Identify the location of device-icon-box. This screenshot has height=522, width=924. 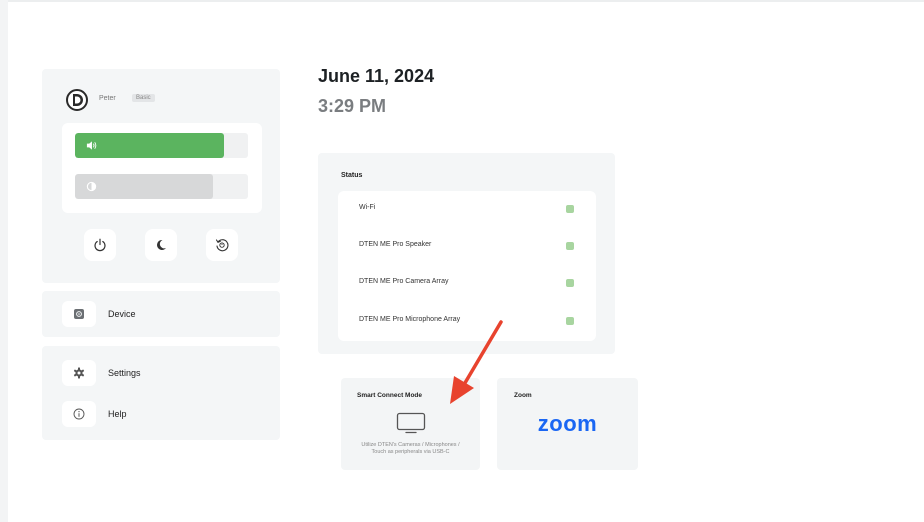
(79, 314).